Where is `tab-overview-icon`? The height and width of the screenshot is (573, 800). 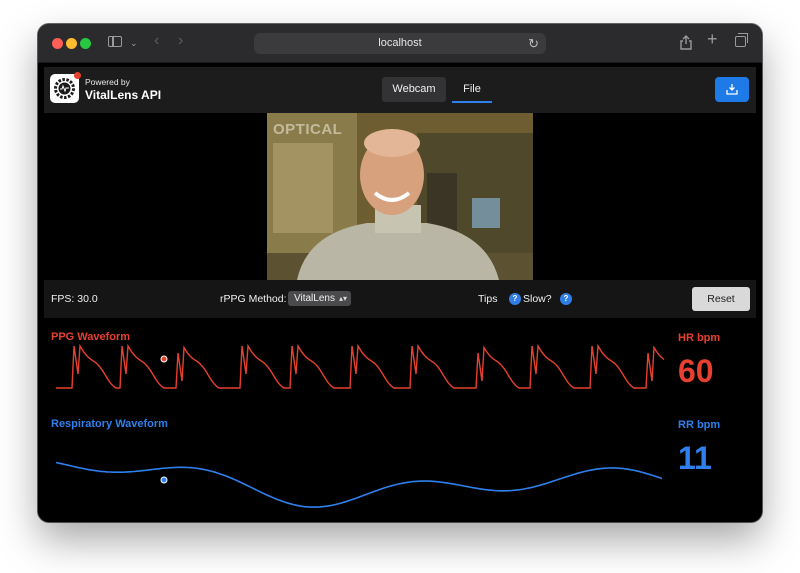 tab-overview-icon is located at coordinates (741, 40).